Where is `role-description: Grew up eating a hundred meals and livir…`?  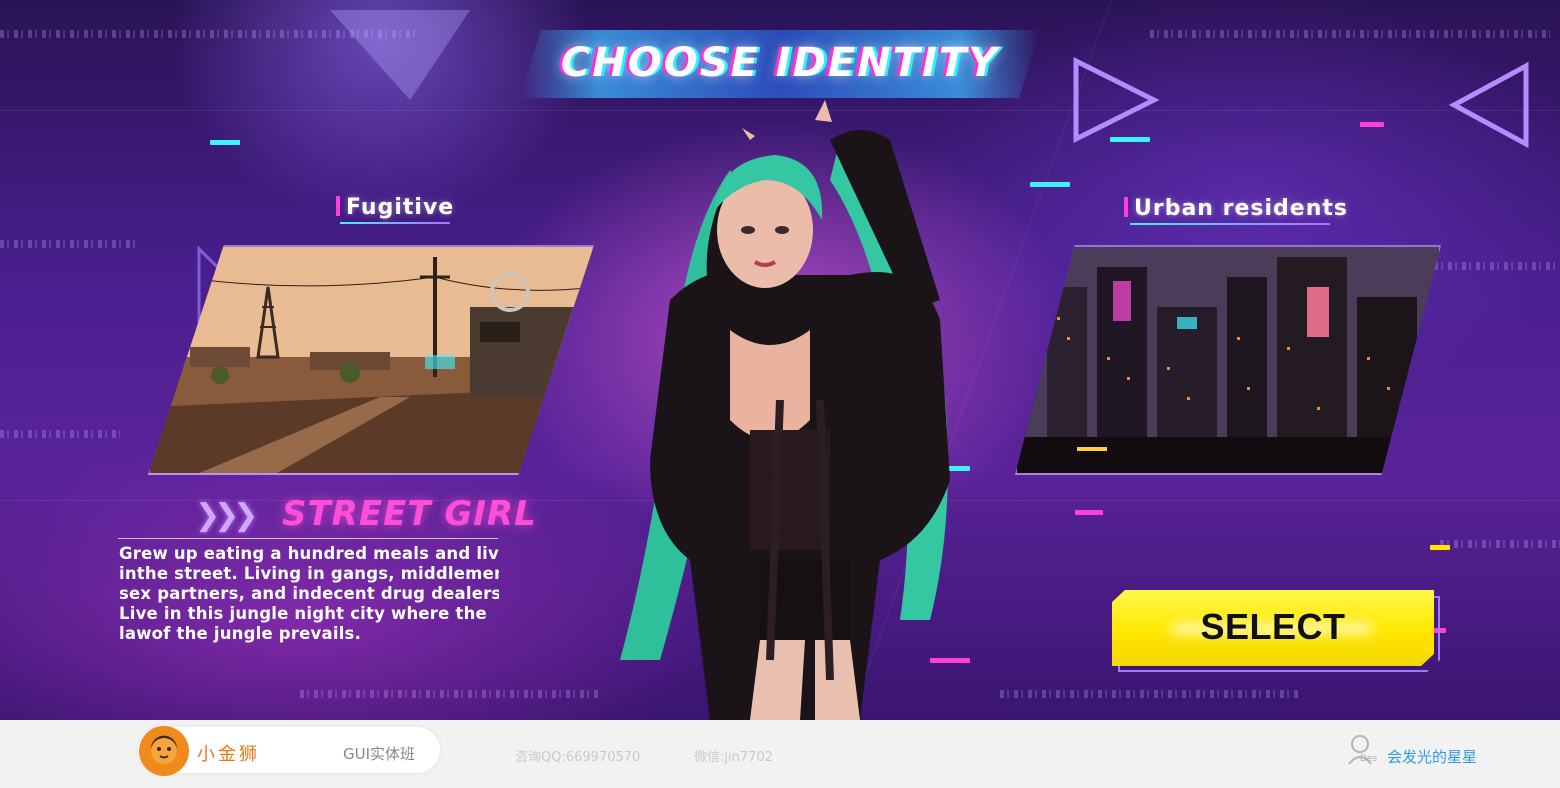 role-description: Grew up eating a hundred meals and livir… is located at coordinates (309, 593).